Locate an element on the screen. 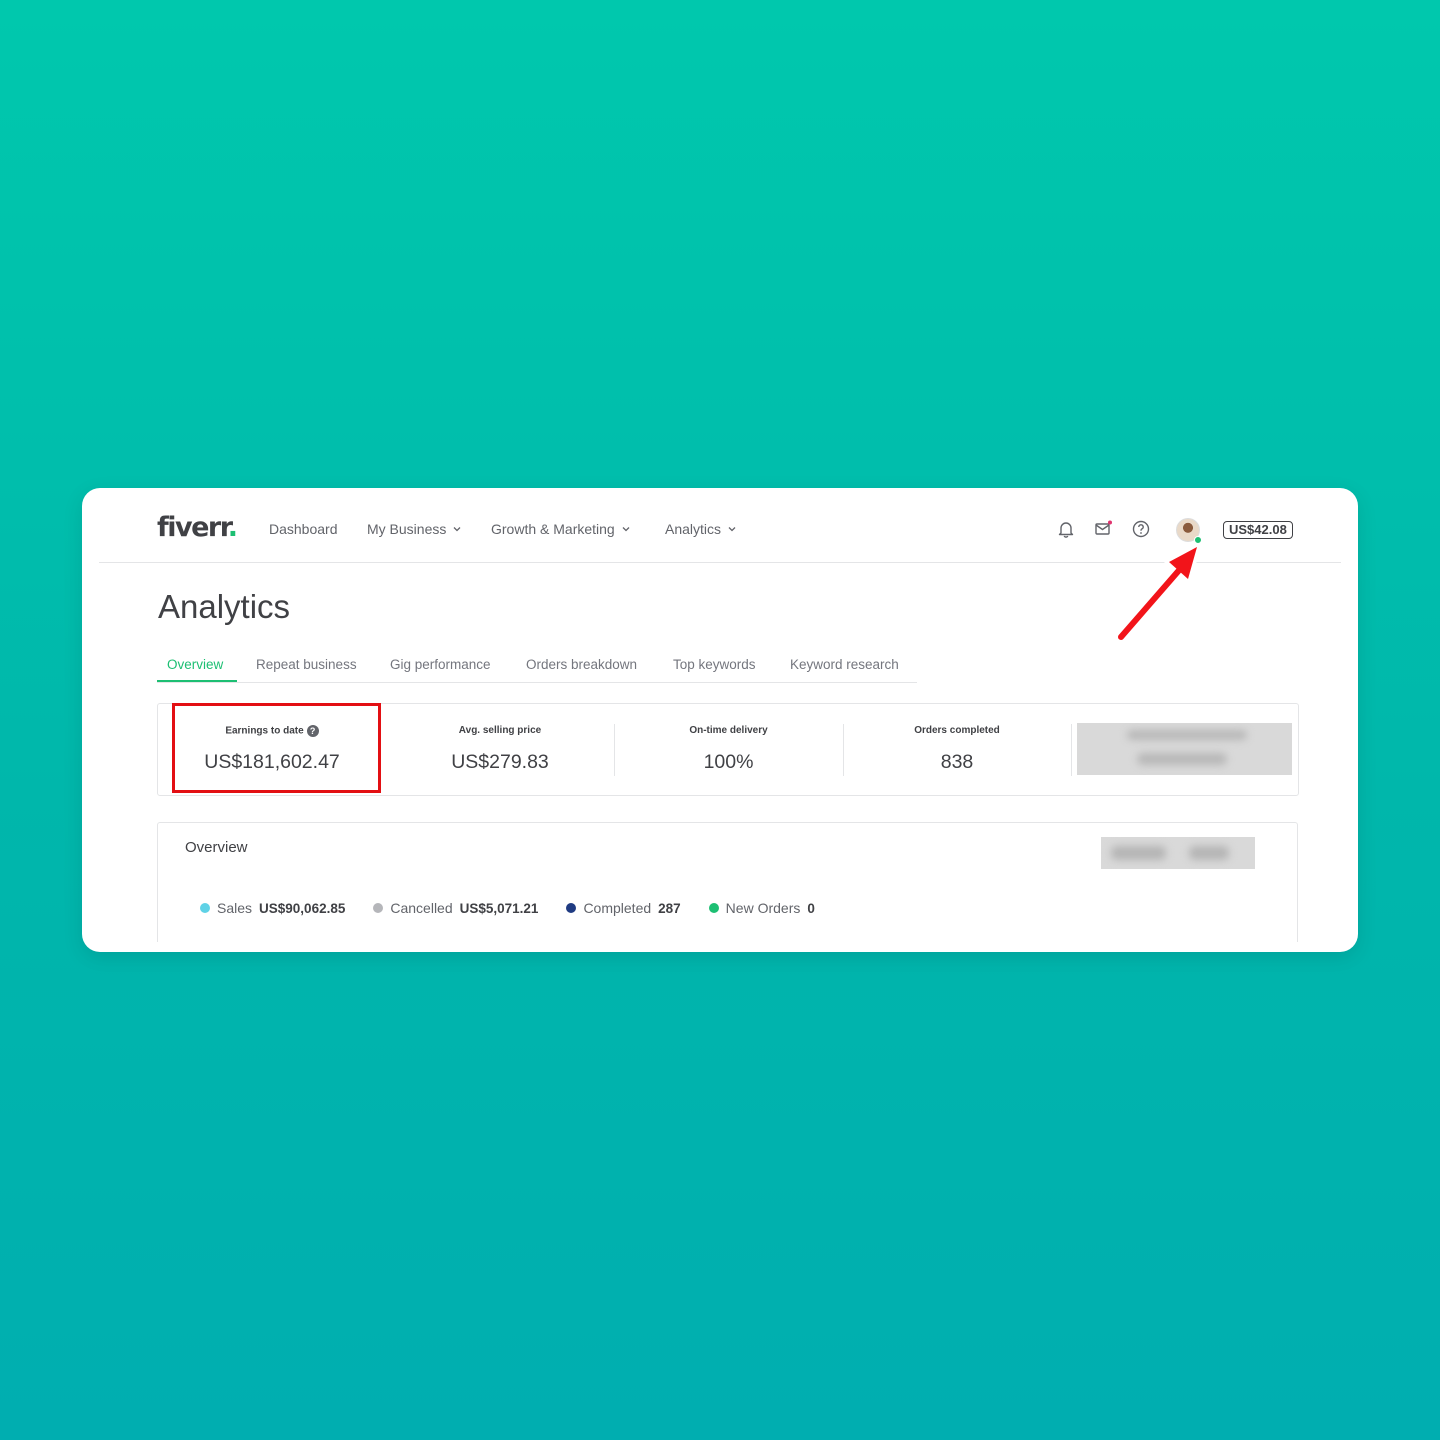  nav-analytics: Analytics is located at coordinates (701, 529).